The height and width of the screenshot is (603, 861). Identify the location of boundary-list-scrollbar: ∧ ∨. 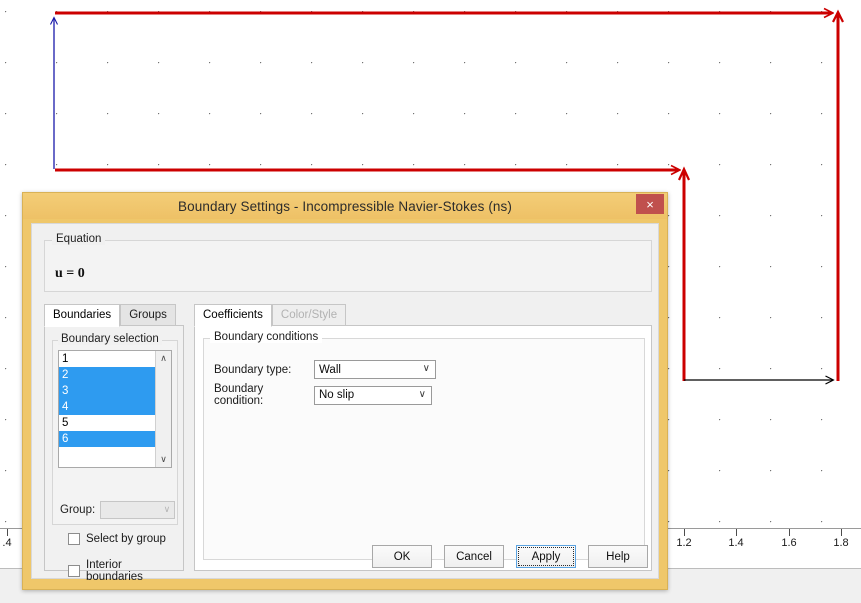
(163, 409).